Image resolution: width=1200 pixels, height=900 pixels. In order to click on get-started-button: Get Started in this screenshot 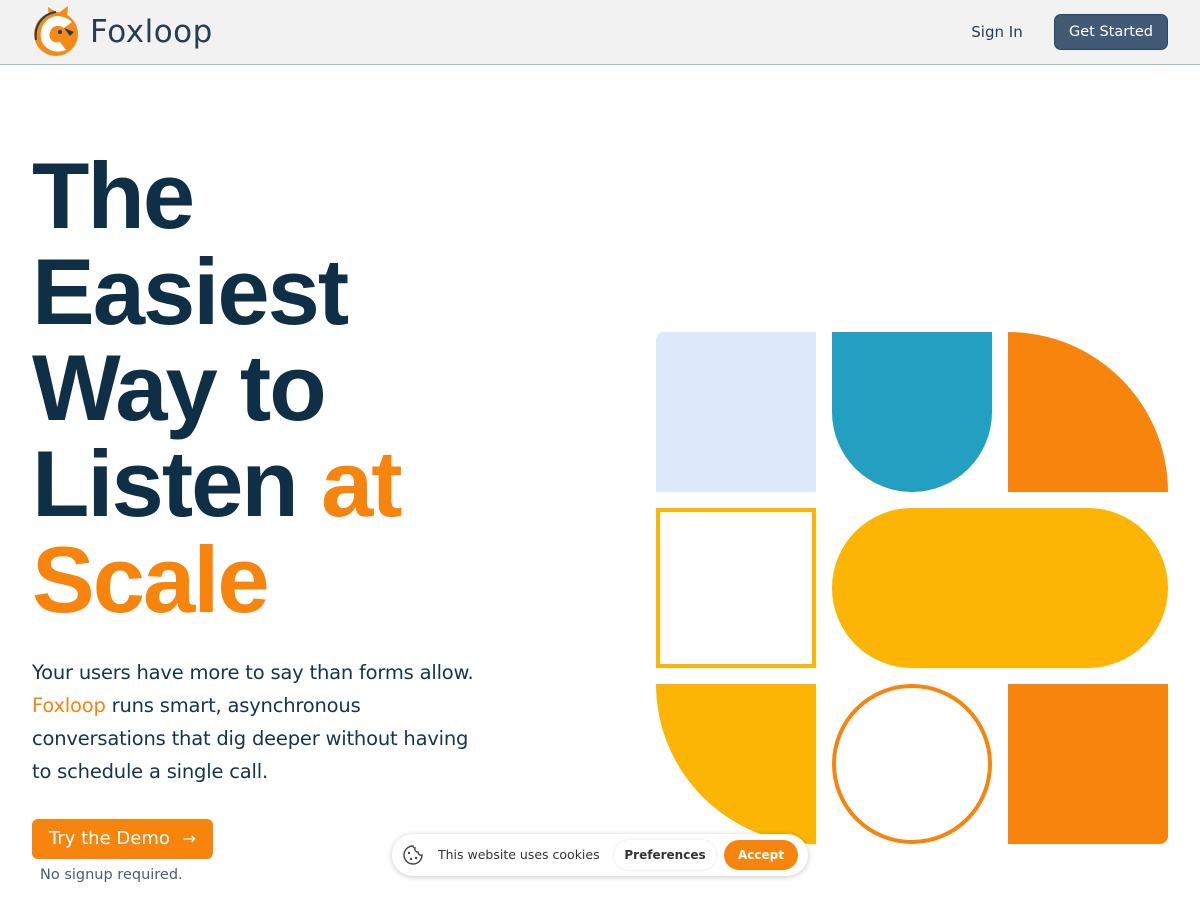, I will do `click(1111, 32)`.